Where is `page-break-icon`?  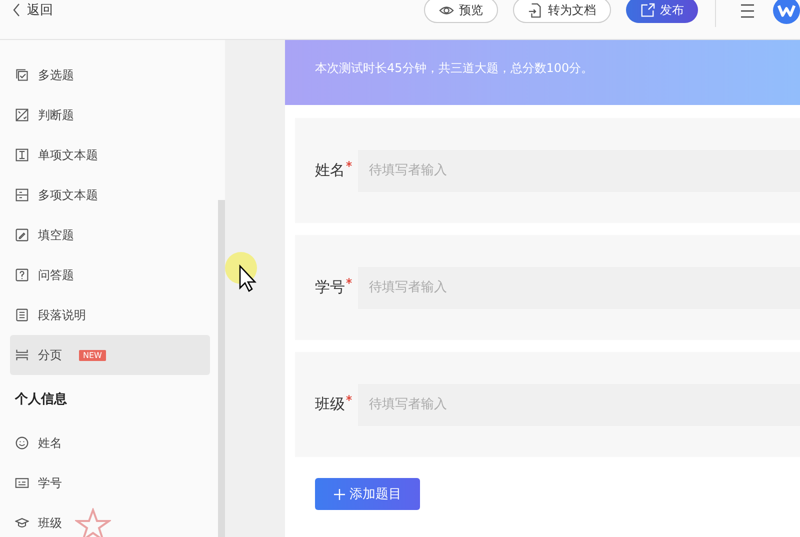 page-break-icon is located at coordinates (22, 355).